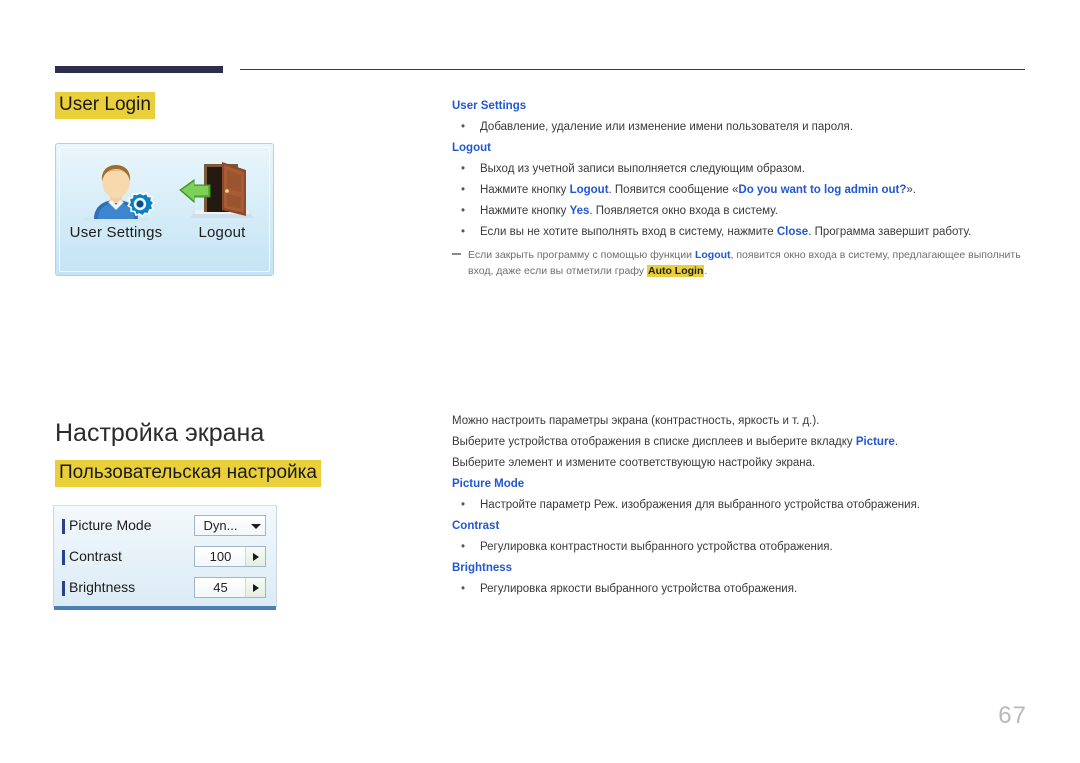  I want to click on chevron-down-icon, so click(256, 526).